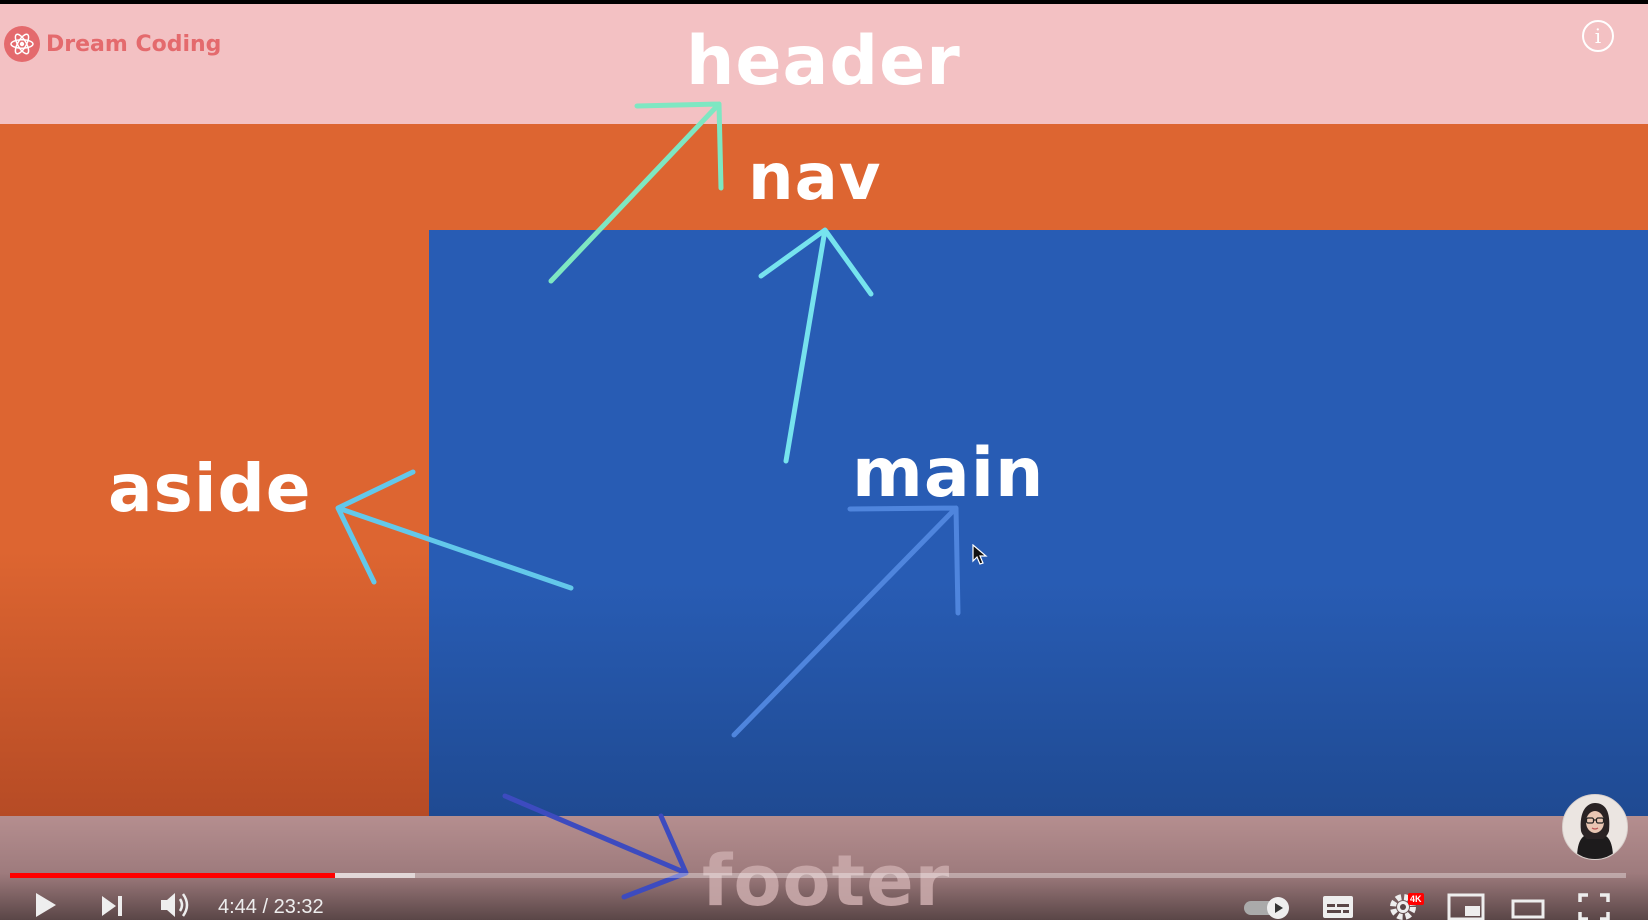  Describe the element at coordinates (22, 44) in the screenshot. I see `atom-logo-icon` at that location.